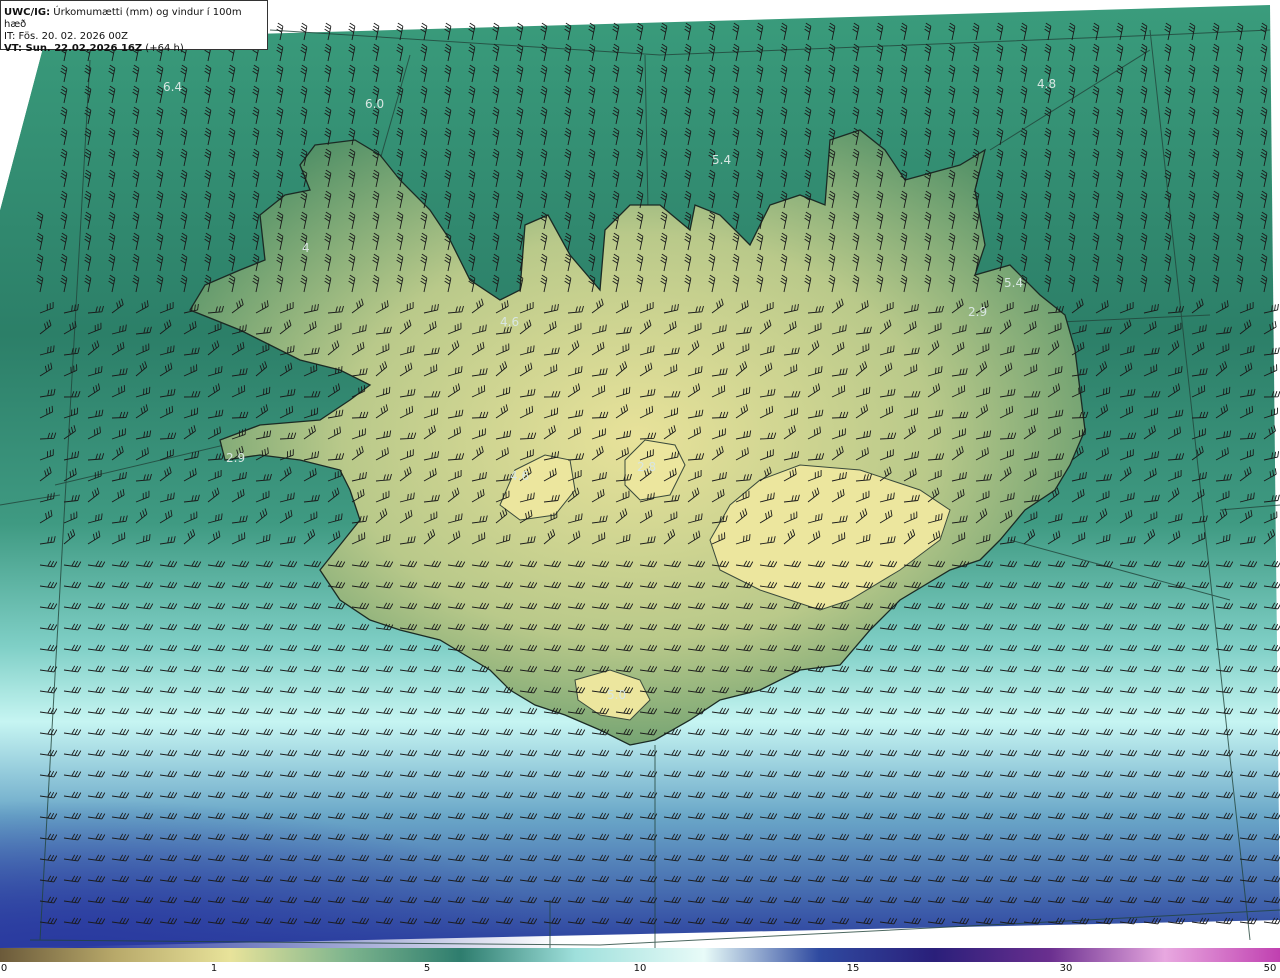 Image resolution: width=1280 pixels, height=978 pixels. Describe the element at coordinates (1066, 968) in the screenshot. I see `colorbar-tick: 30` at that location.